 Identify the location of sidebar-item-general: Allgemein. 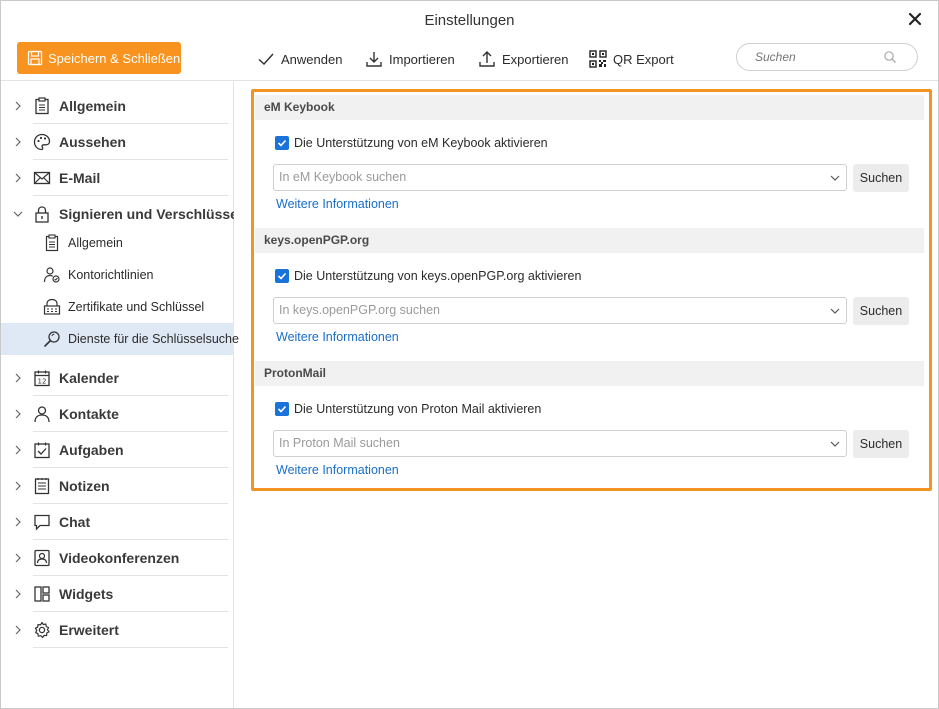
(117, 106).